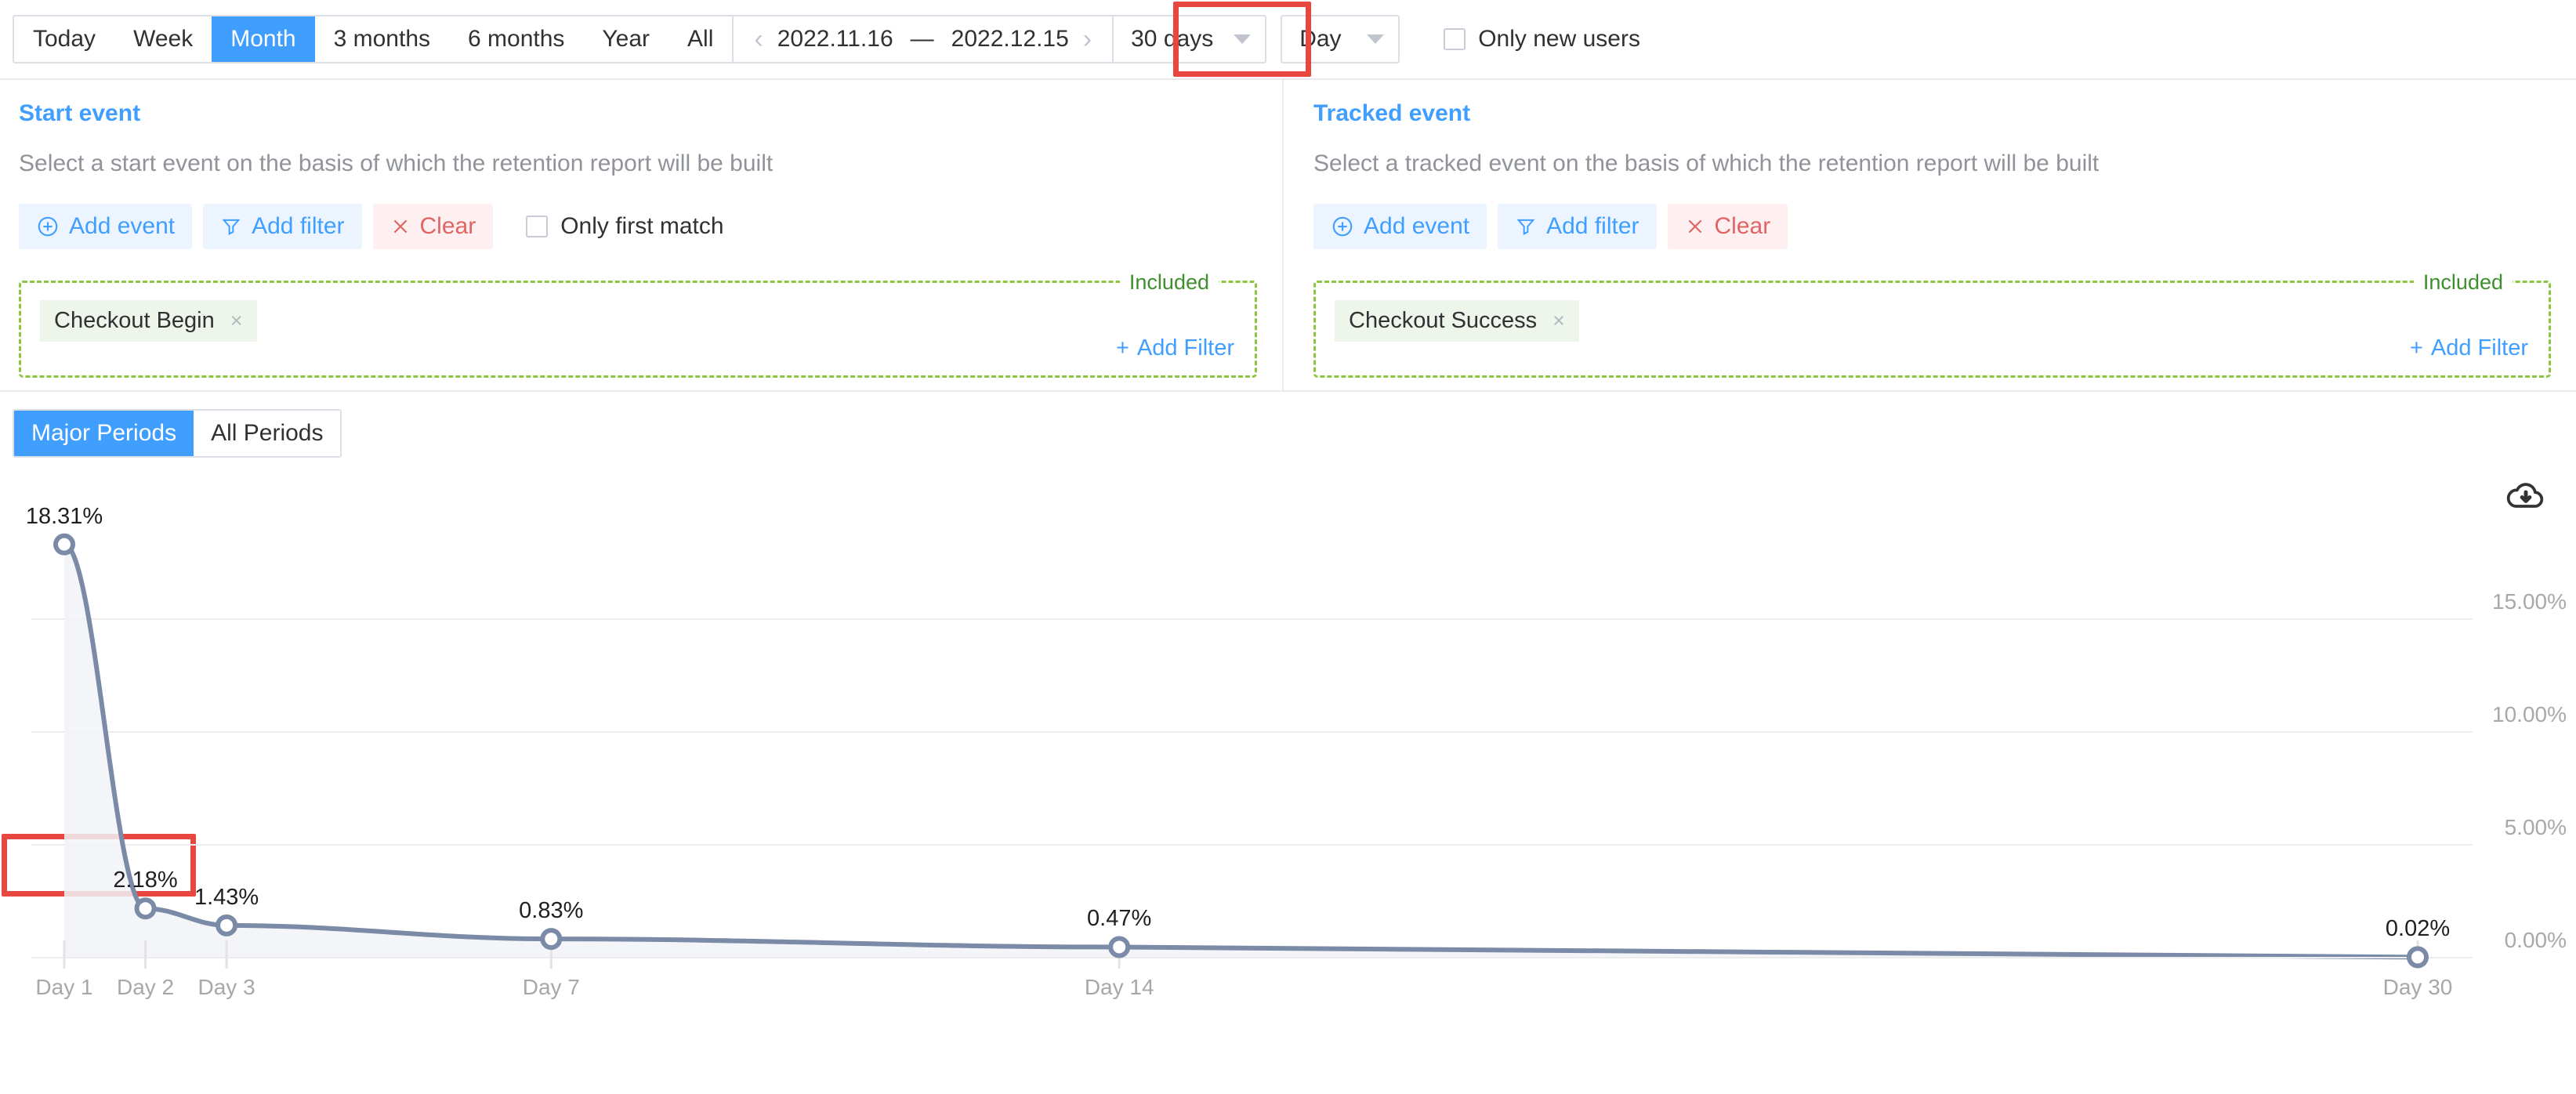 This screenshot has height=1094, width=2576. I want to click on tracked-included-label: Included, so click(2463, 282).